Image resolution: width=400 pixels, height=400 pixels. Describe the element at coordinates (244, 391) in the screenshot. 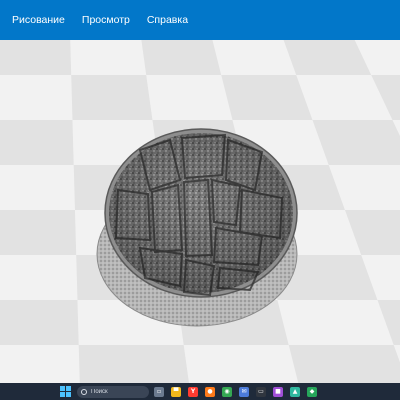

I see `mail-icon: ✉` at that location.